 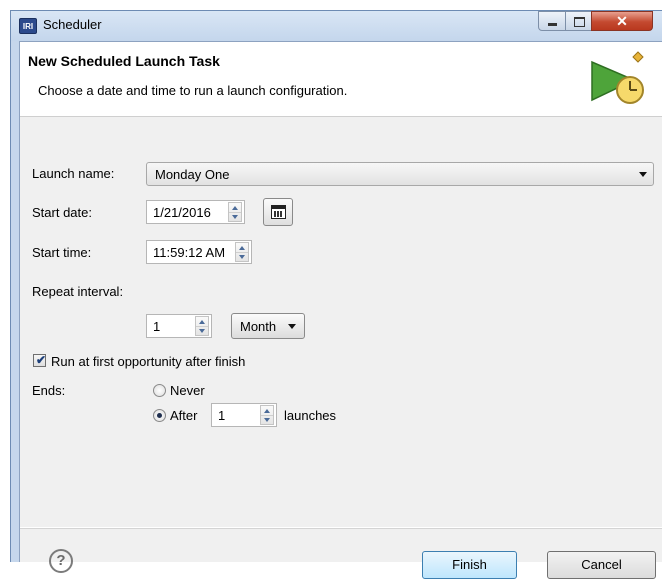 I want to click on repeat-interval-label: Repeat interval:, so click(x=78, y=291).